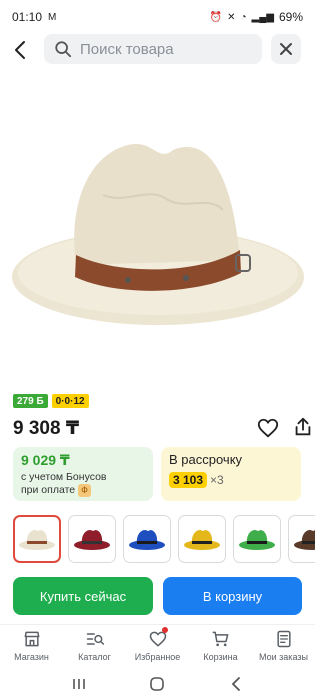 This screenshot has width=320, height=700. I want to click on back-icon, so click(235, 684).